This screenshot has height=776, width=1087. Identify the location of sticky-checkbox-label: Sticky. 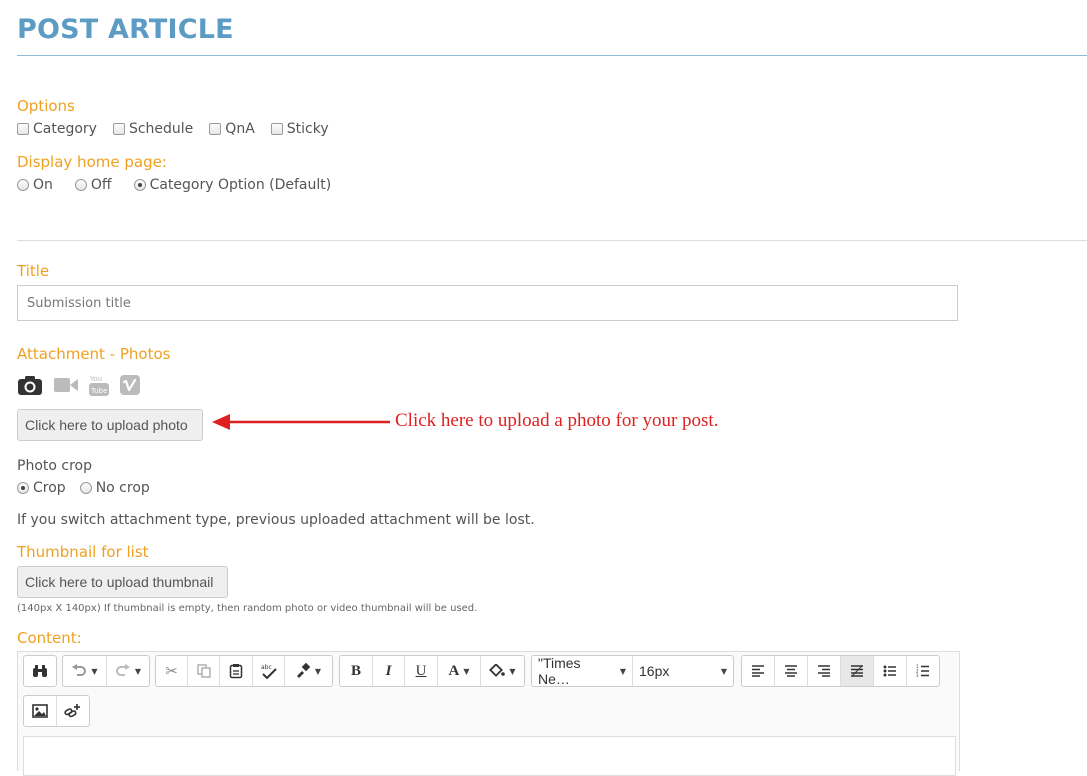
(307, 129).